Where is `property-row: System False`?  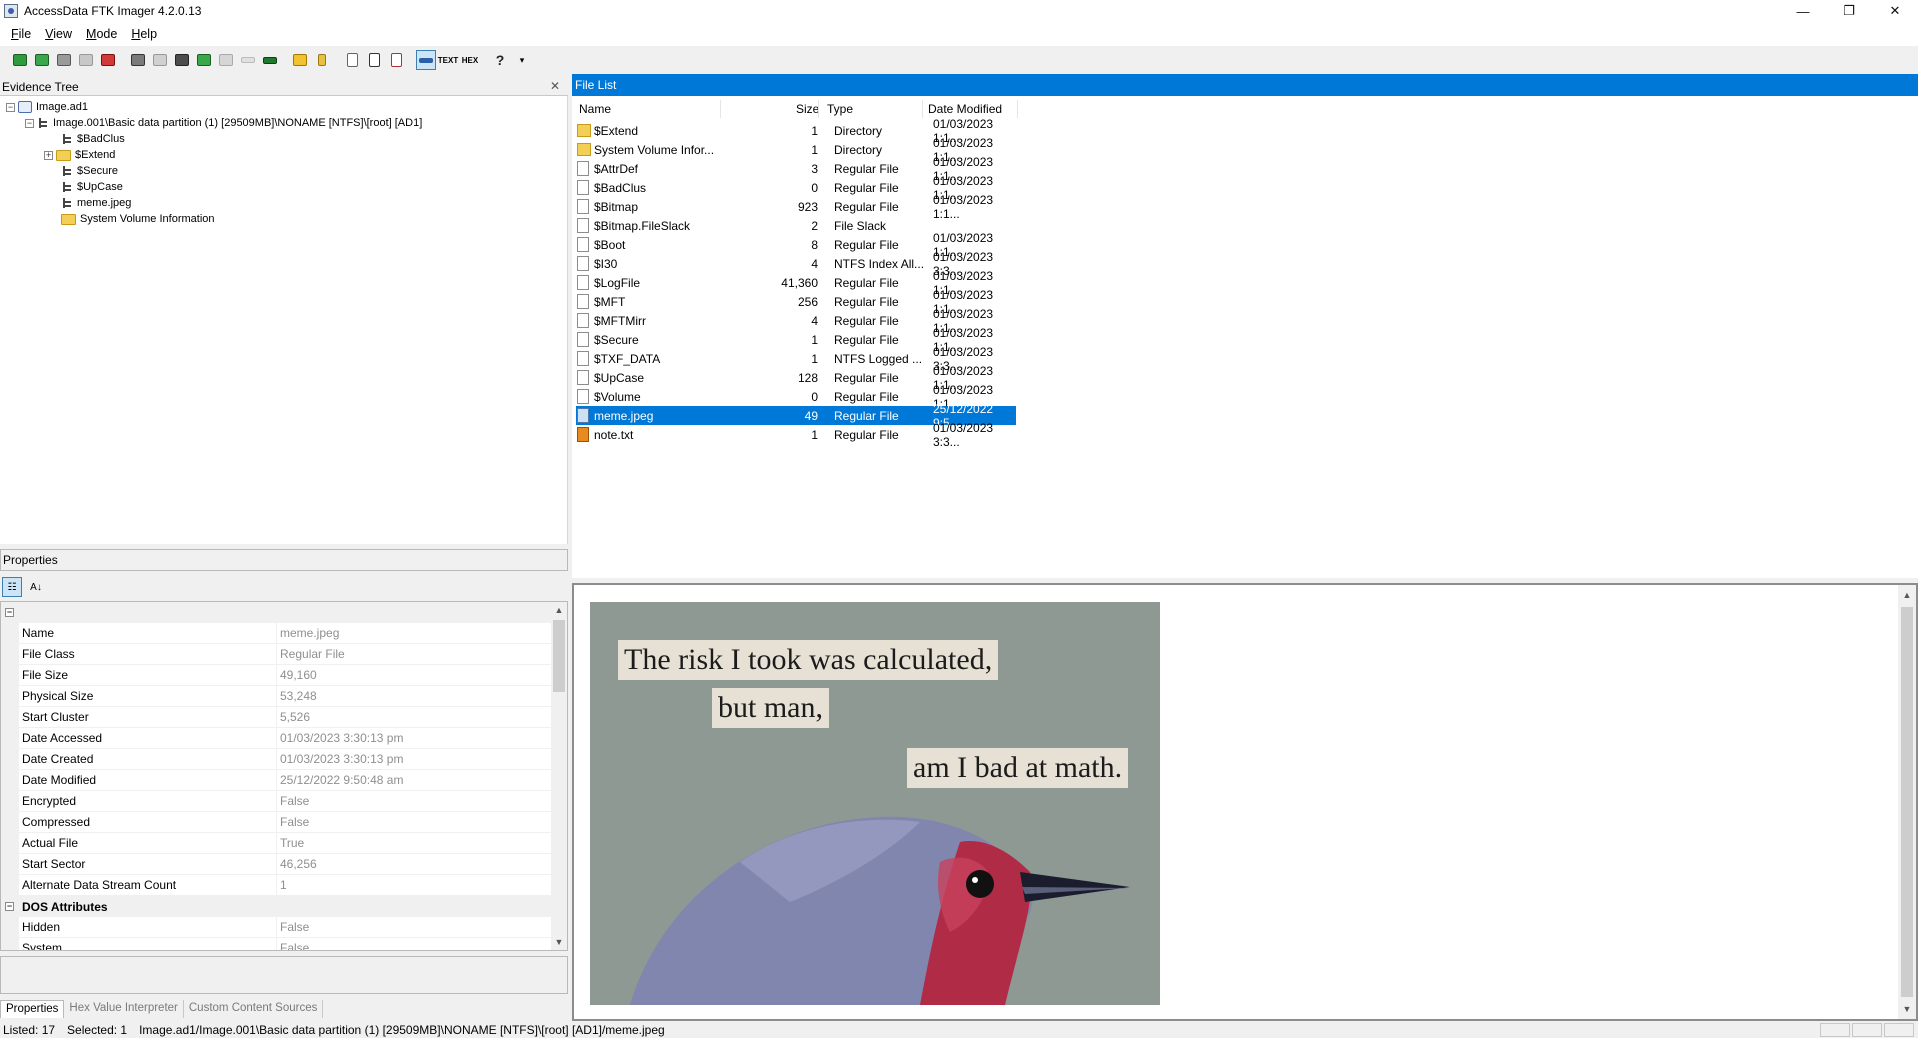 property-row: System False is located at coordinates (276, 943).